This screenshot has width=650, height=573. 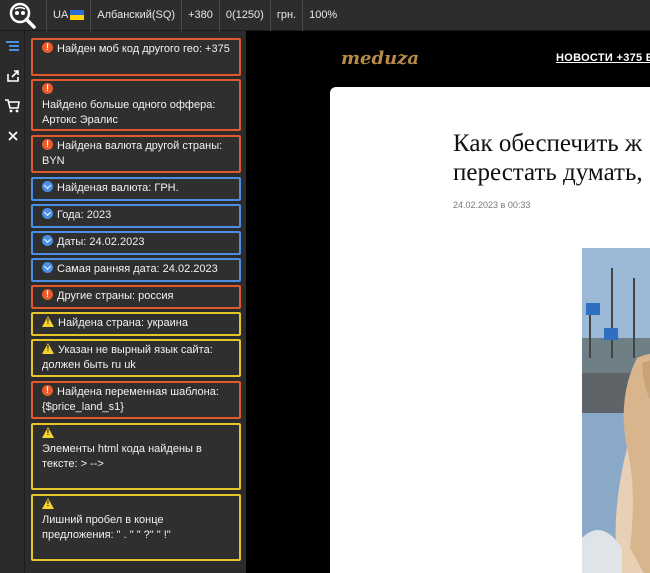 I want to click on counter: 0(1250), so click(x=244, y=15).